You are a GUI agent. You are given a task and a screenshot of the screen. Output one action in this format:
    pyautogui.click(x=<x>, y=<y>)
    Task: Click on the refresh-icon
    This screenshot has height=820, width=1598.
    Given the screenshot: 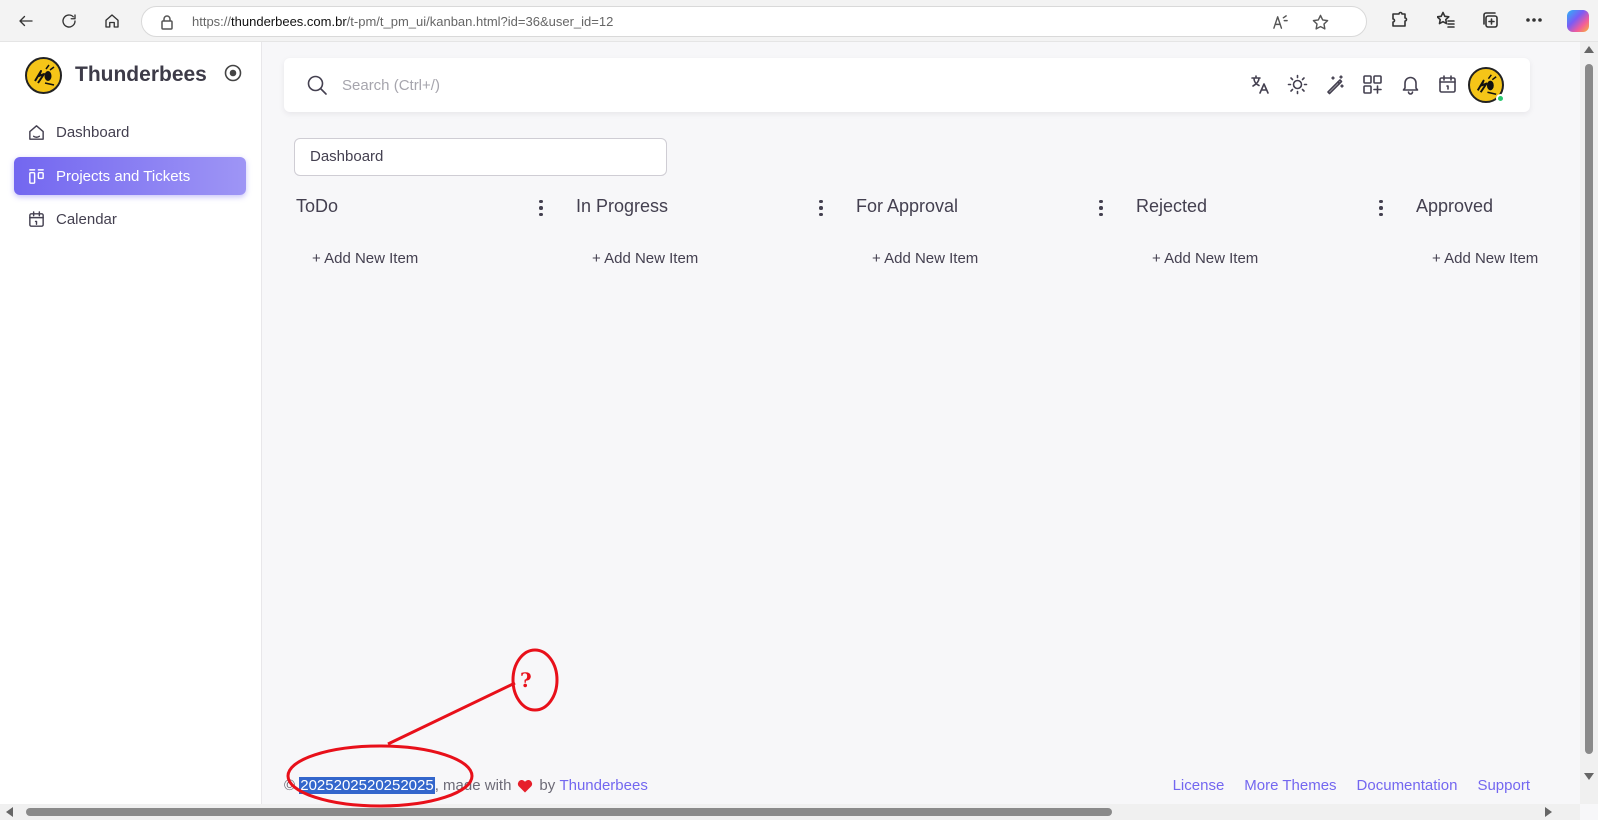 What is the action you would take?
    pyautogui.click(x=69, y=21)
    